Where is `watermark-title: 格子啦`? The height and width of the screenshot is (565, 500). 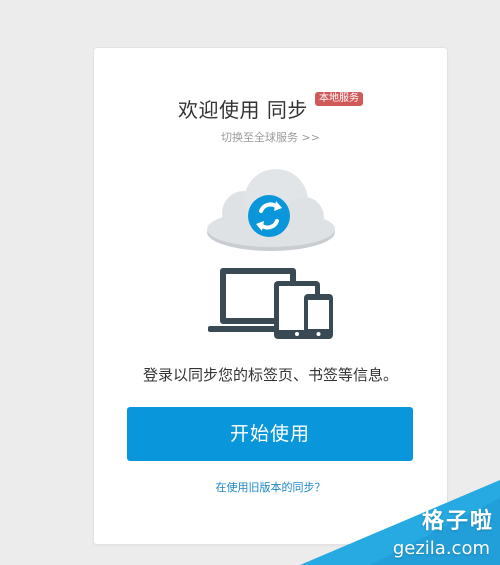 watermark-title: 格子啦 is located at coordinates (457, 521).